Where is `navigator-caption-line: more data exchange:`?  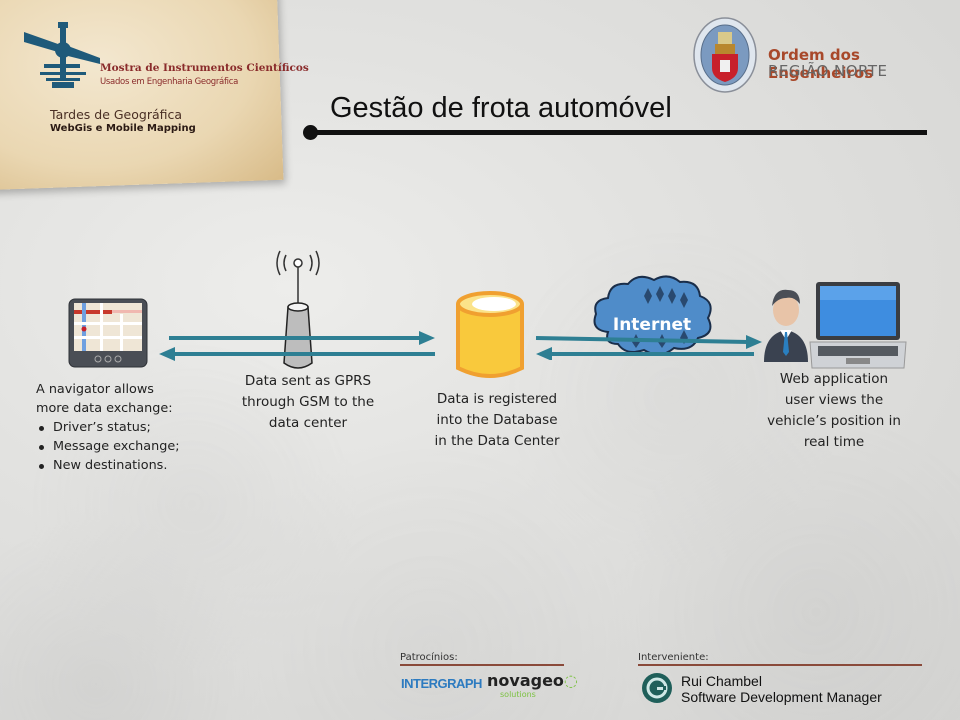
navigator-caption-line: more data exchange: is located at coordinates (104, 408).